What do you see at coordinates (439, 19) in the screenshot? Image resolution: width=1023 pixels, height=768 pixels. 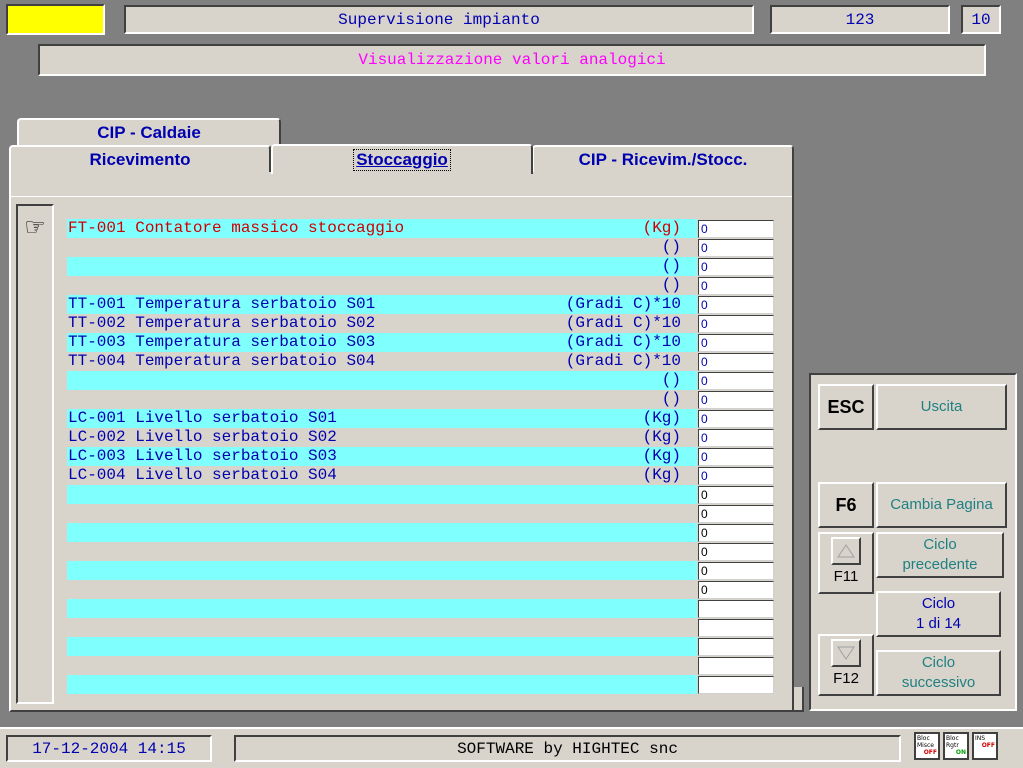 I see `page-title: Supervisione impianto` at bounding box center [439, 19].